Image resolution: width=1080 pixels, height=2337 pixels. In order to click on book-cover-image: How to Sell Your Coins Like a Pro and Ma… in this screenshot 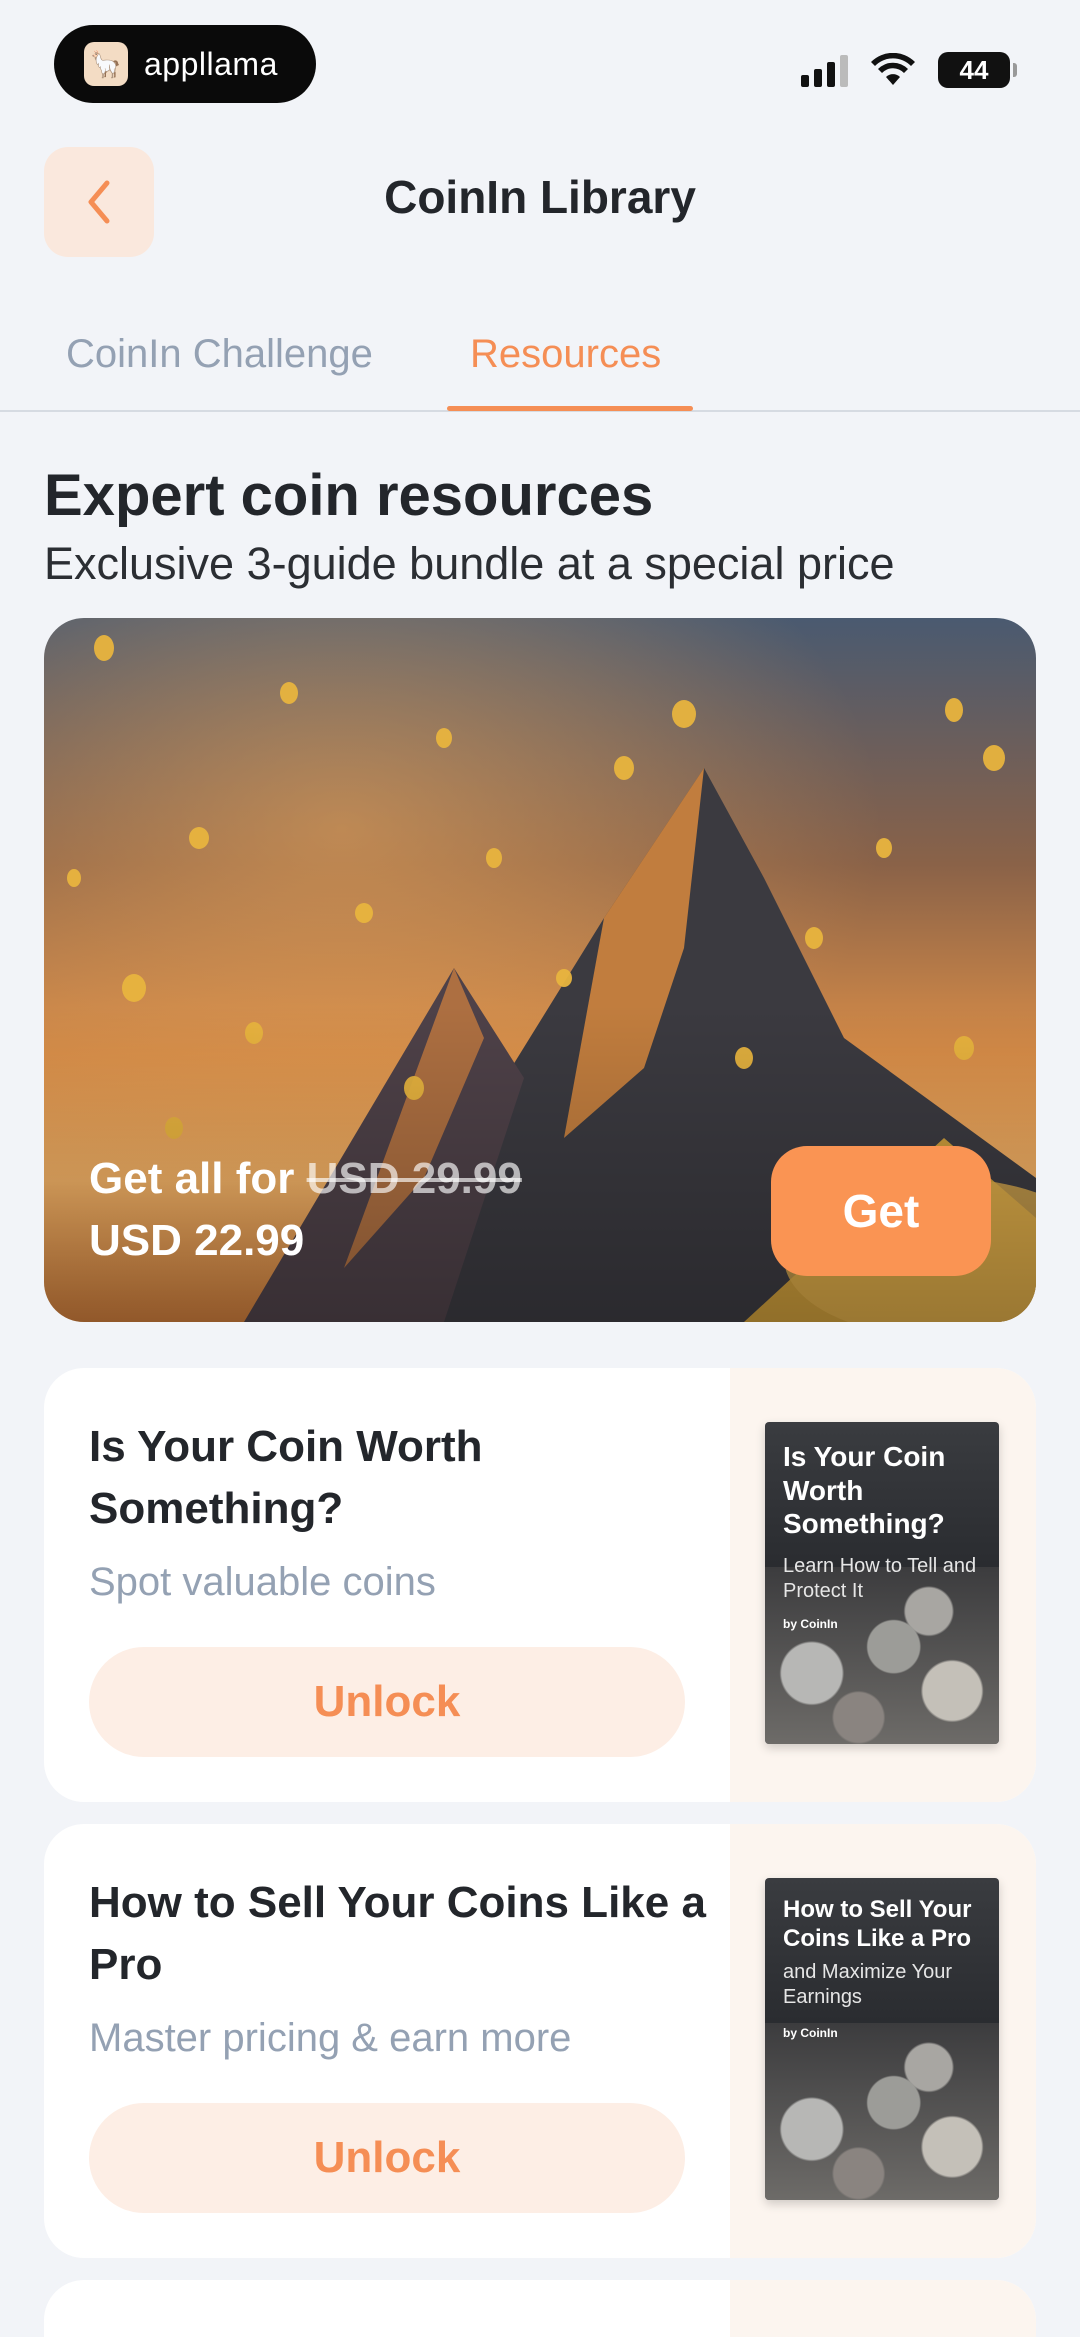, I will do `click(882, 2039)`.